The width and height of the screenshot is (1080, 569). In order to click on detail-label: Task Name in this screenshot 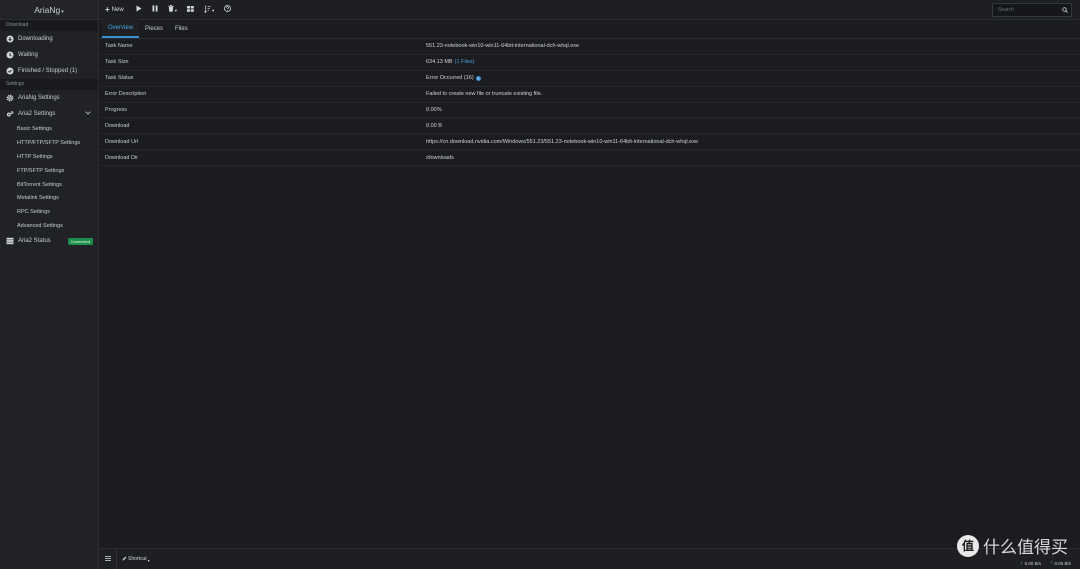, I will do `click(119, 46)`.